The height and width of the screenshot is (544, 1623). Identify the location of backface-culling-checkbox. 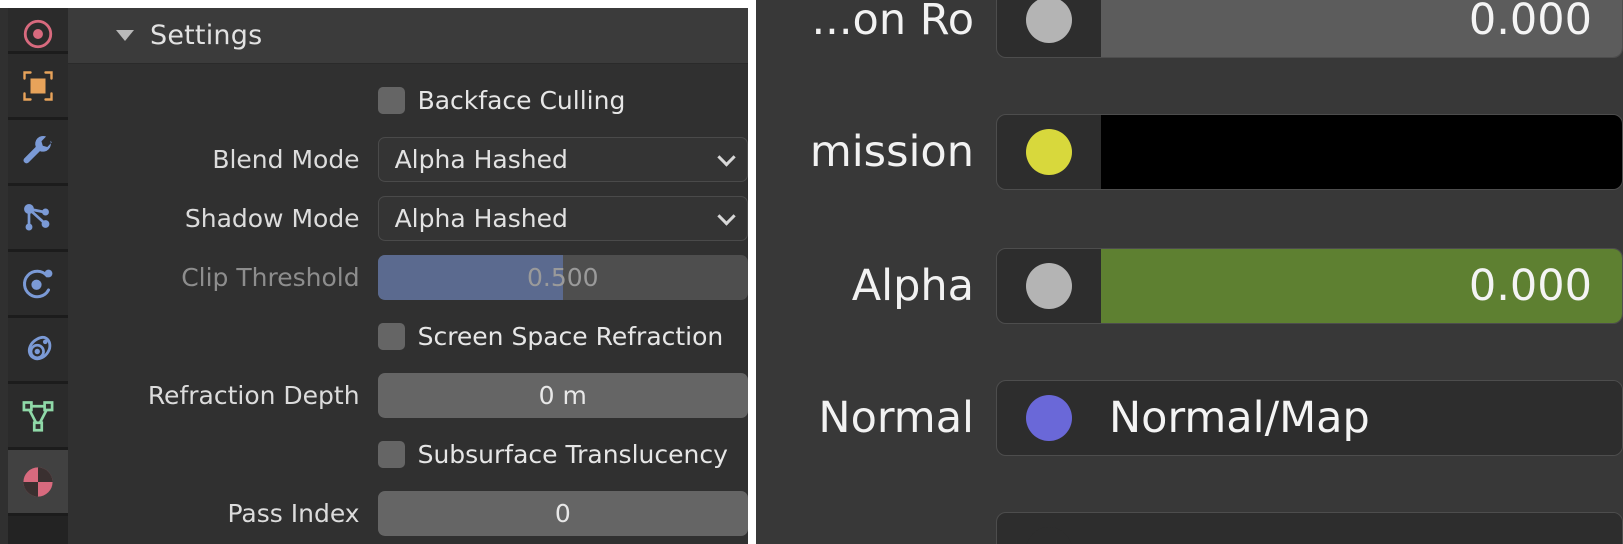
(391, 100).